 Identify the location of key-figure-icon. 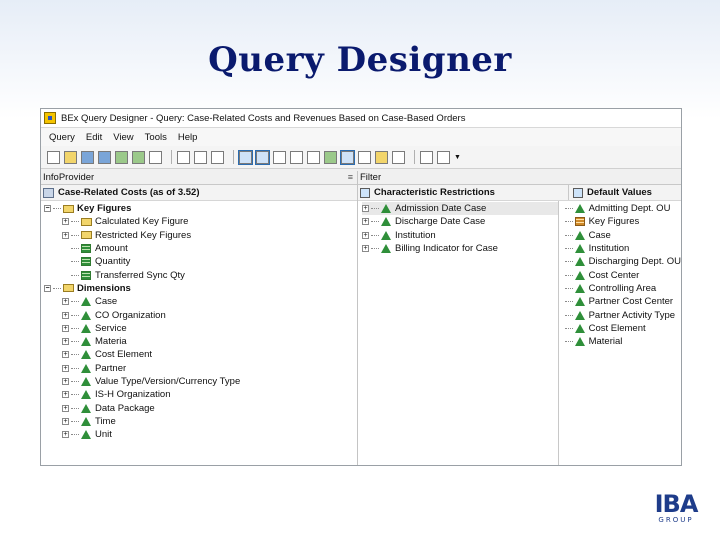
(86, 249).